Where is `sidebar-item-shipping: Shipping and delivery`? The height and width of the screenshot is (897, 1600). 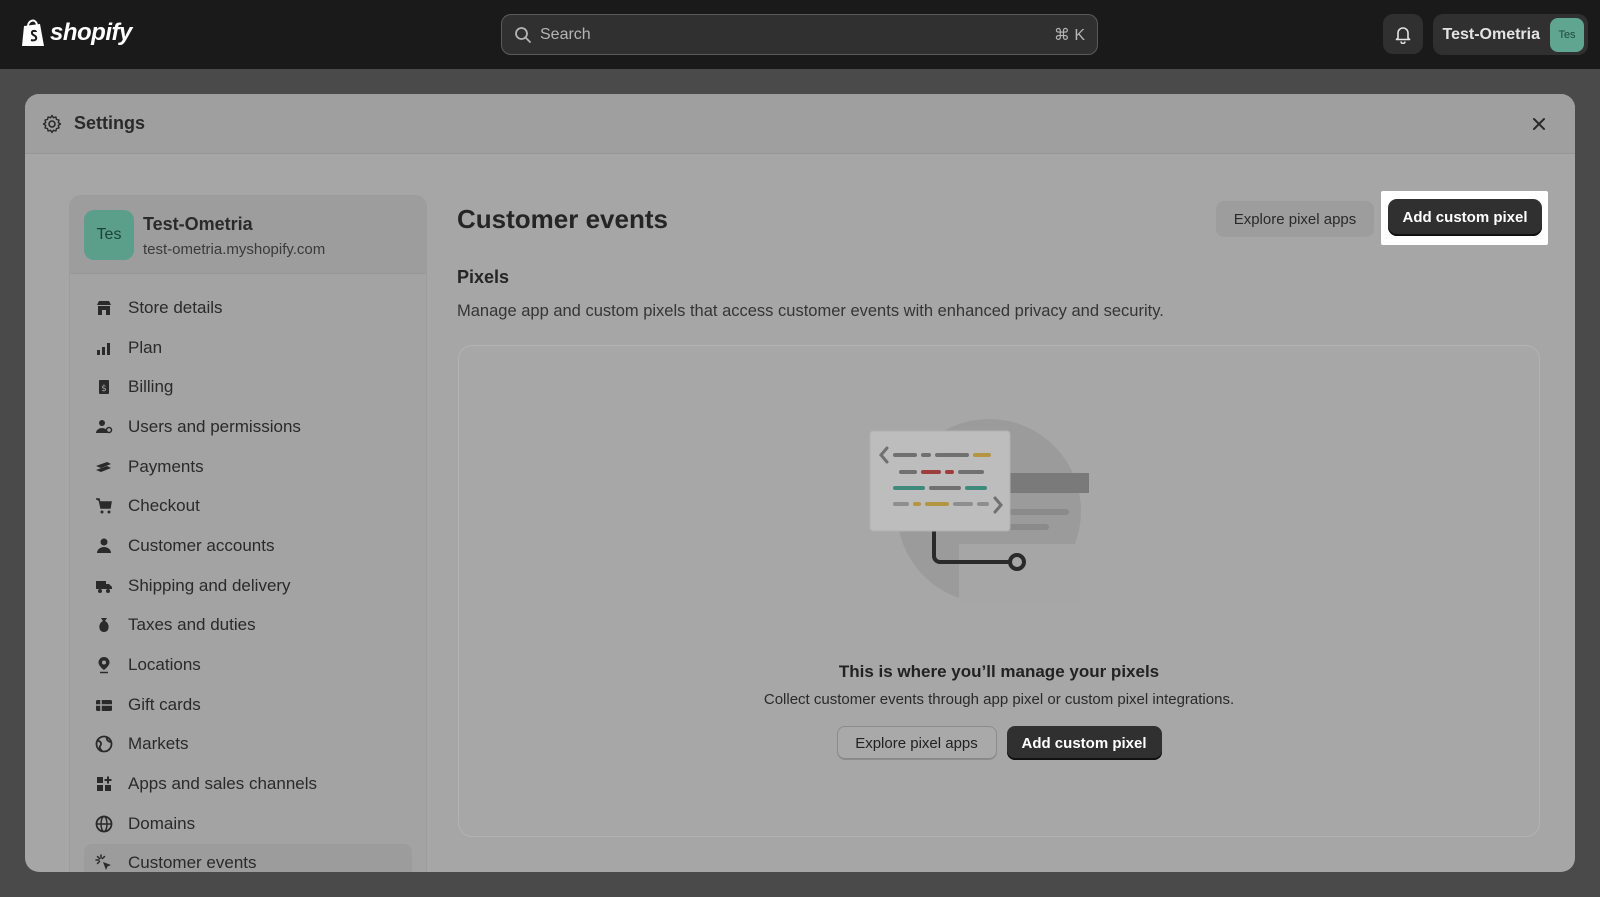
sidebar-item-shipping: Shipping and delivery is located at coordinates (248, 586).